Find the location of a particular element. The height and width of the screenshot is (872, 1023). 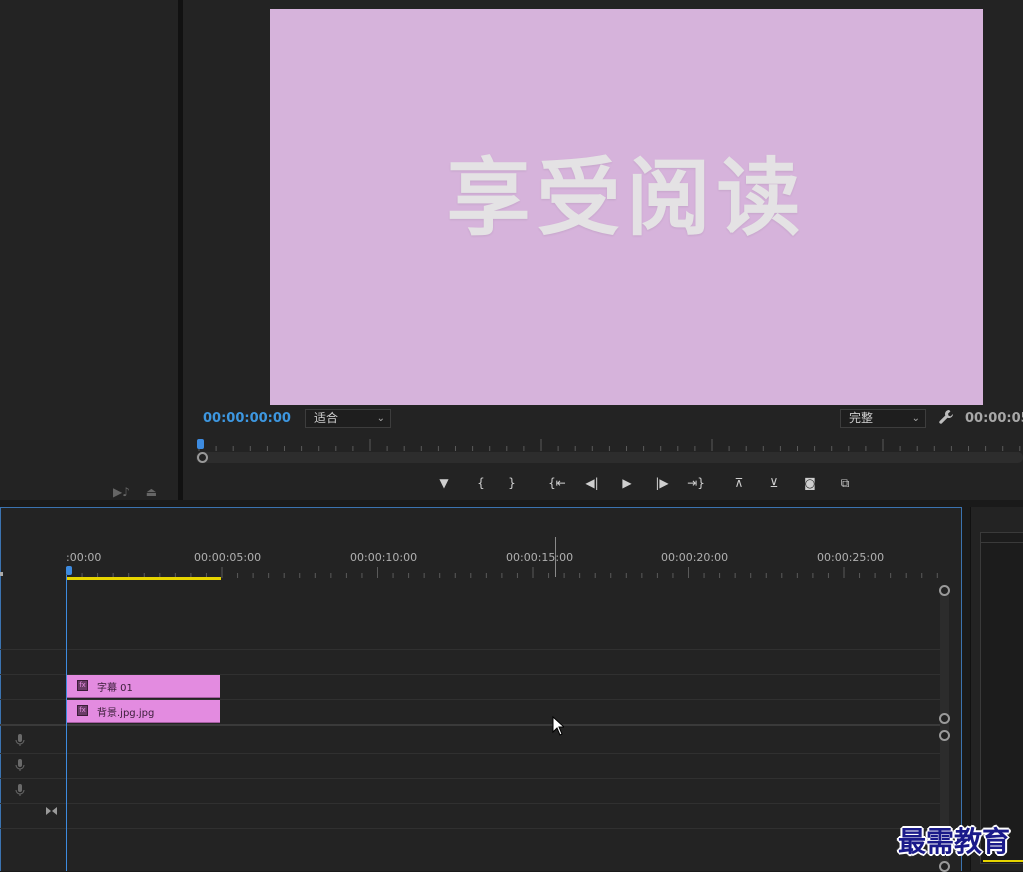

video-audio-divider is located at coordinates (470, 725).